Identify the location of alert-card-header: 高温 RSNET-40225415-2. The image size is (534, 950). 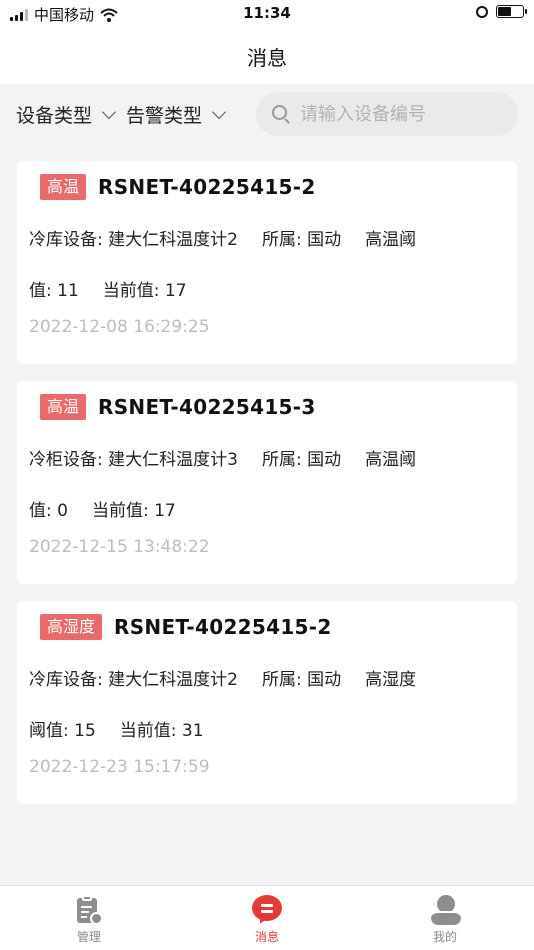
(278, 187).